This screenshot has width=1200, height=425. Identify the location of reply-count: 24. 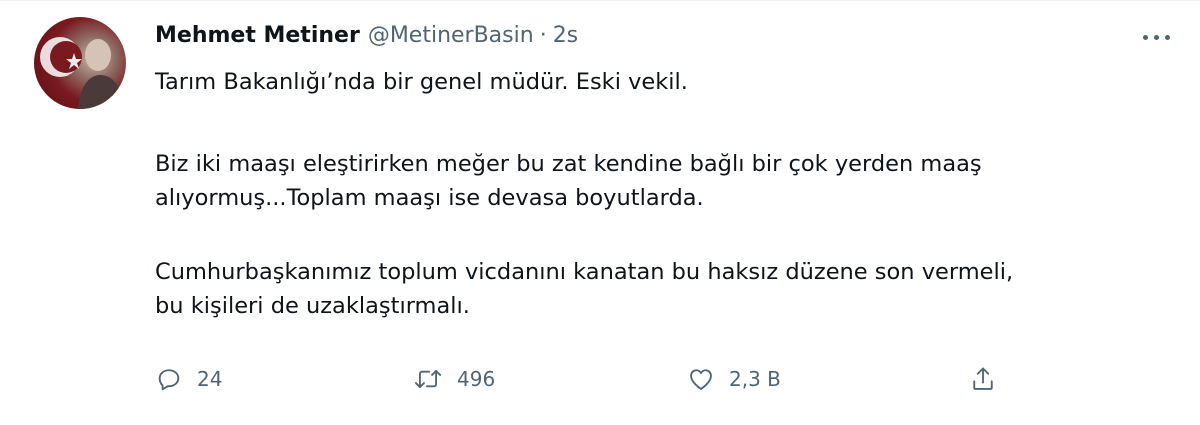
(210, 379).